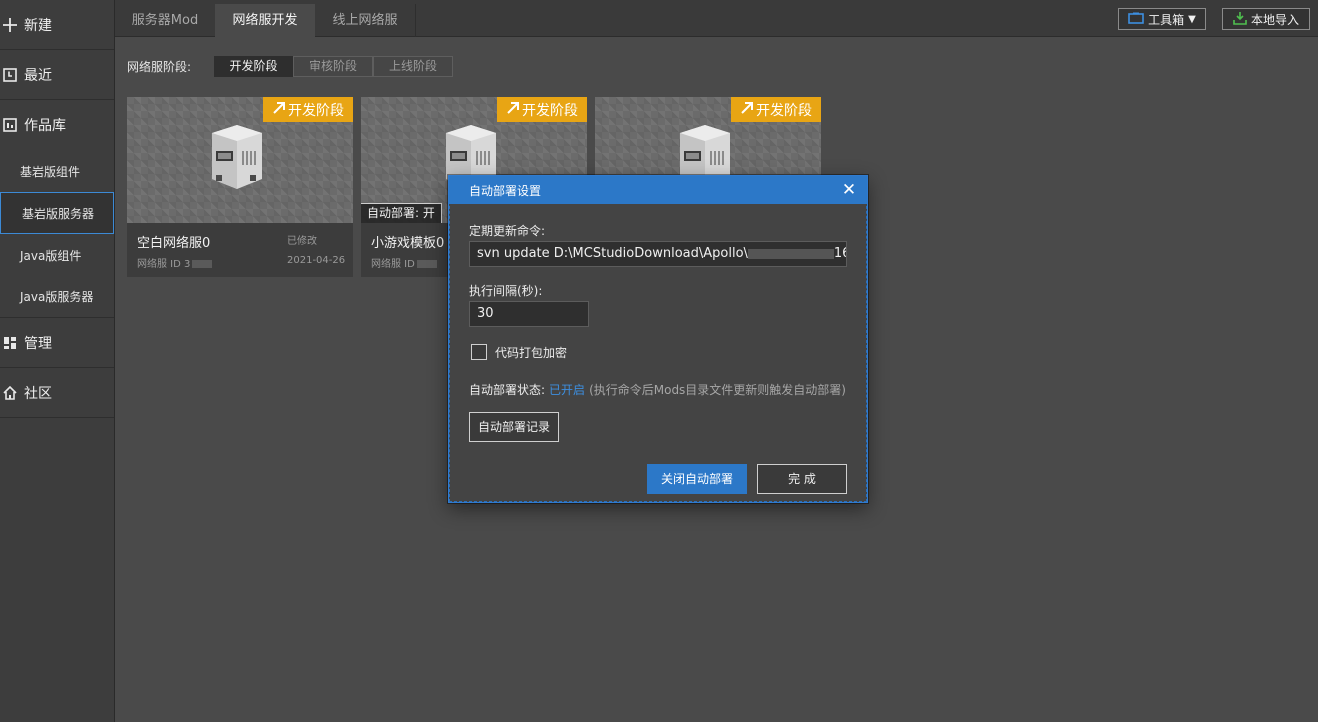 The width and height of the screenshot is (1318, 722). Describe the element at coordinates (514, 427) in the screenshot. I see `deploy-log-button: 自动部署记录` at that location.